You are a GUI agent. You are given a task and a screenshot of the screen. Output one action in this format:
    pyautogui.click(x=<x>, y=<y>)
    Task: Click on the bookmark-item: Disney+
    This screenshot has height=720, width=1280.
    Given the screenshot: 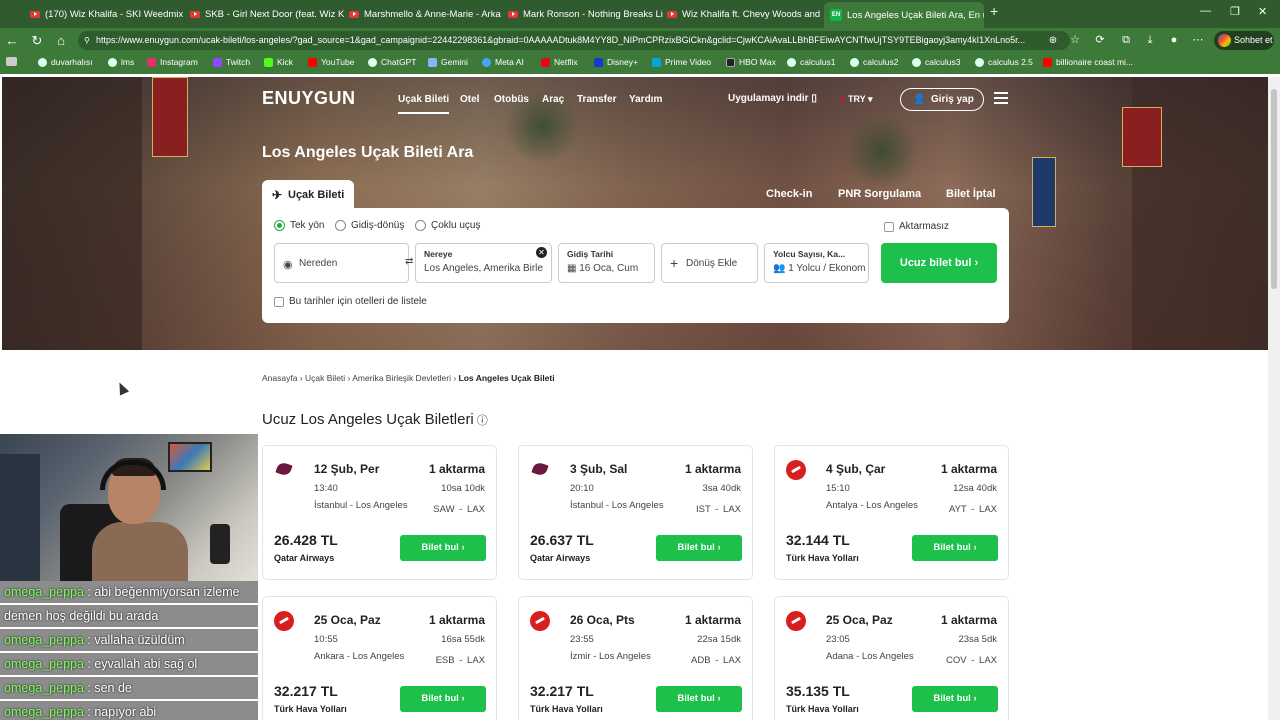 What is the action you would take?
    pyautogui.click(x=616, y=62)
    